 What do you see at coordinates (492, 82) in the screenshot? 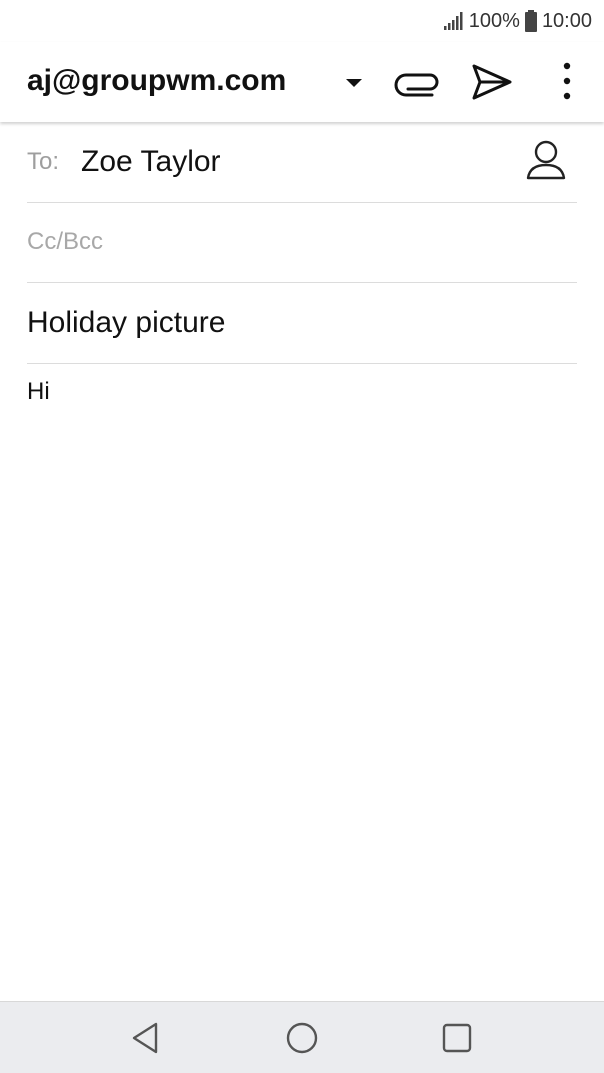
I see `send-icon` at bounding box center [492, 82].